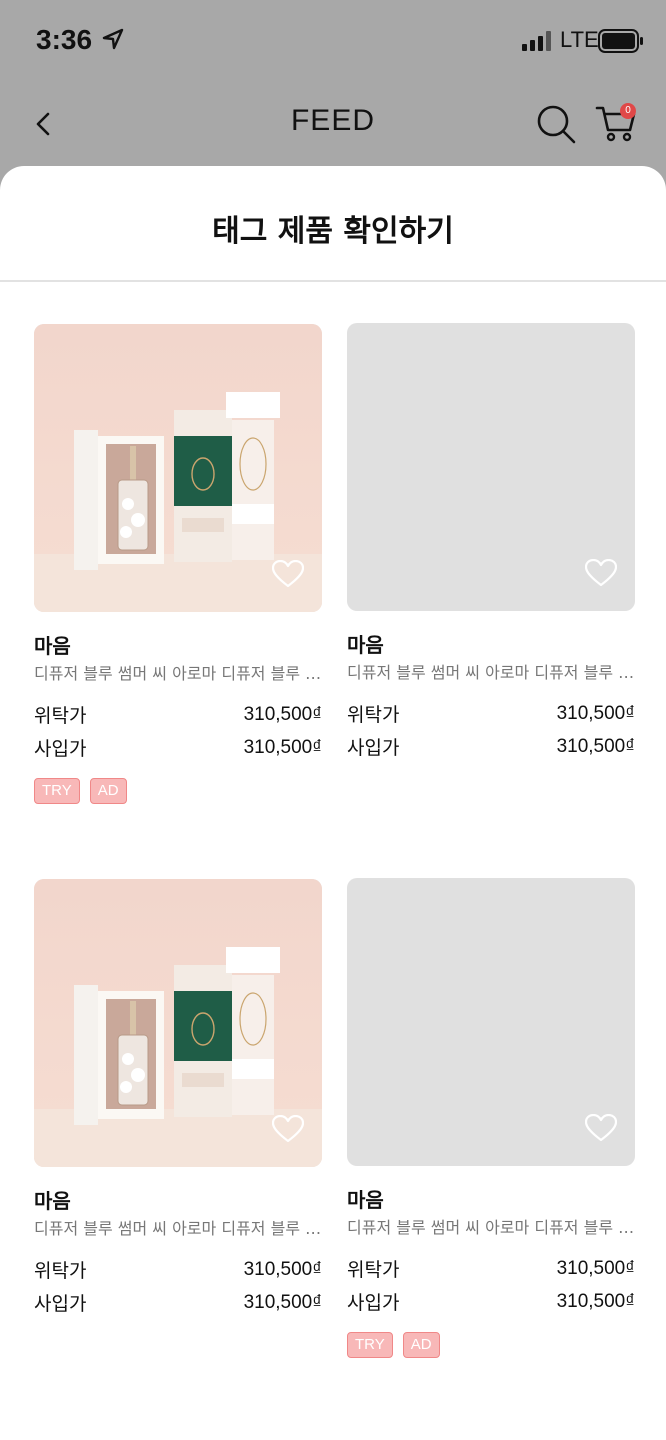  What do you see at coordinates (556, 124) in the screenshot?
I see `search-icon` at bounding box center [556, 124].